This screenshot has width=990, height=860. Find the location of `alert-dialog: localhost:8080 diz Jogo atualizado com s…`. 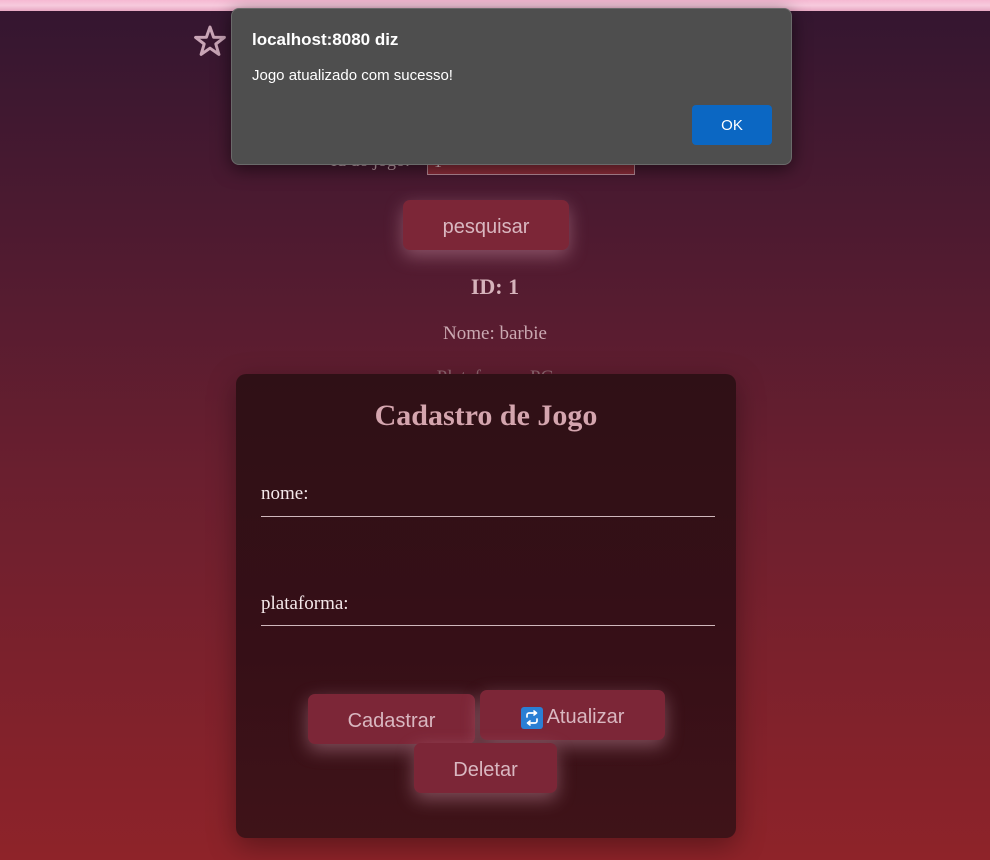

alert-dialog: localhost:8080 diz Jogo atualizado com s… is located at coordinates (511, 86).